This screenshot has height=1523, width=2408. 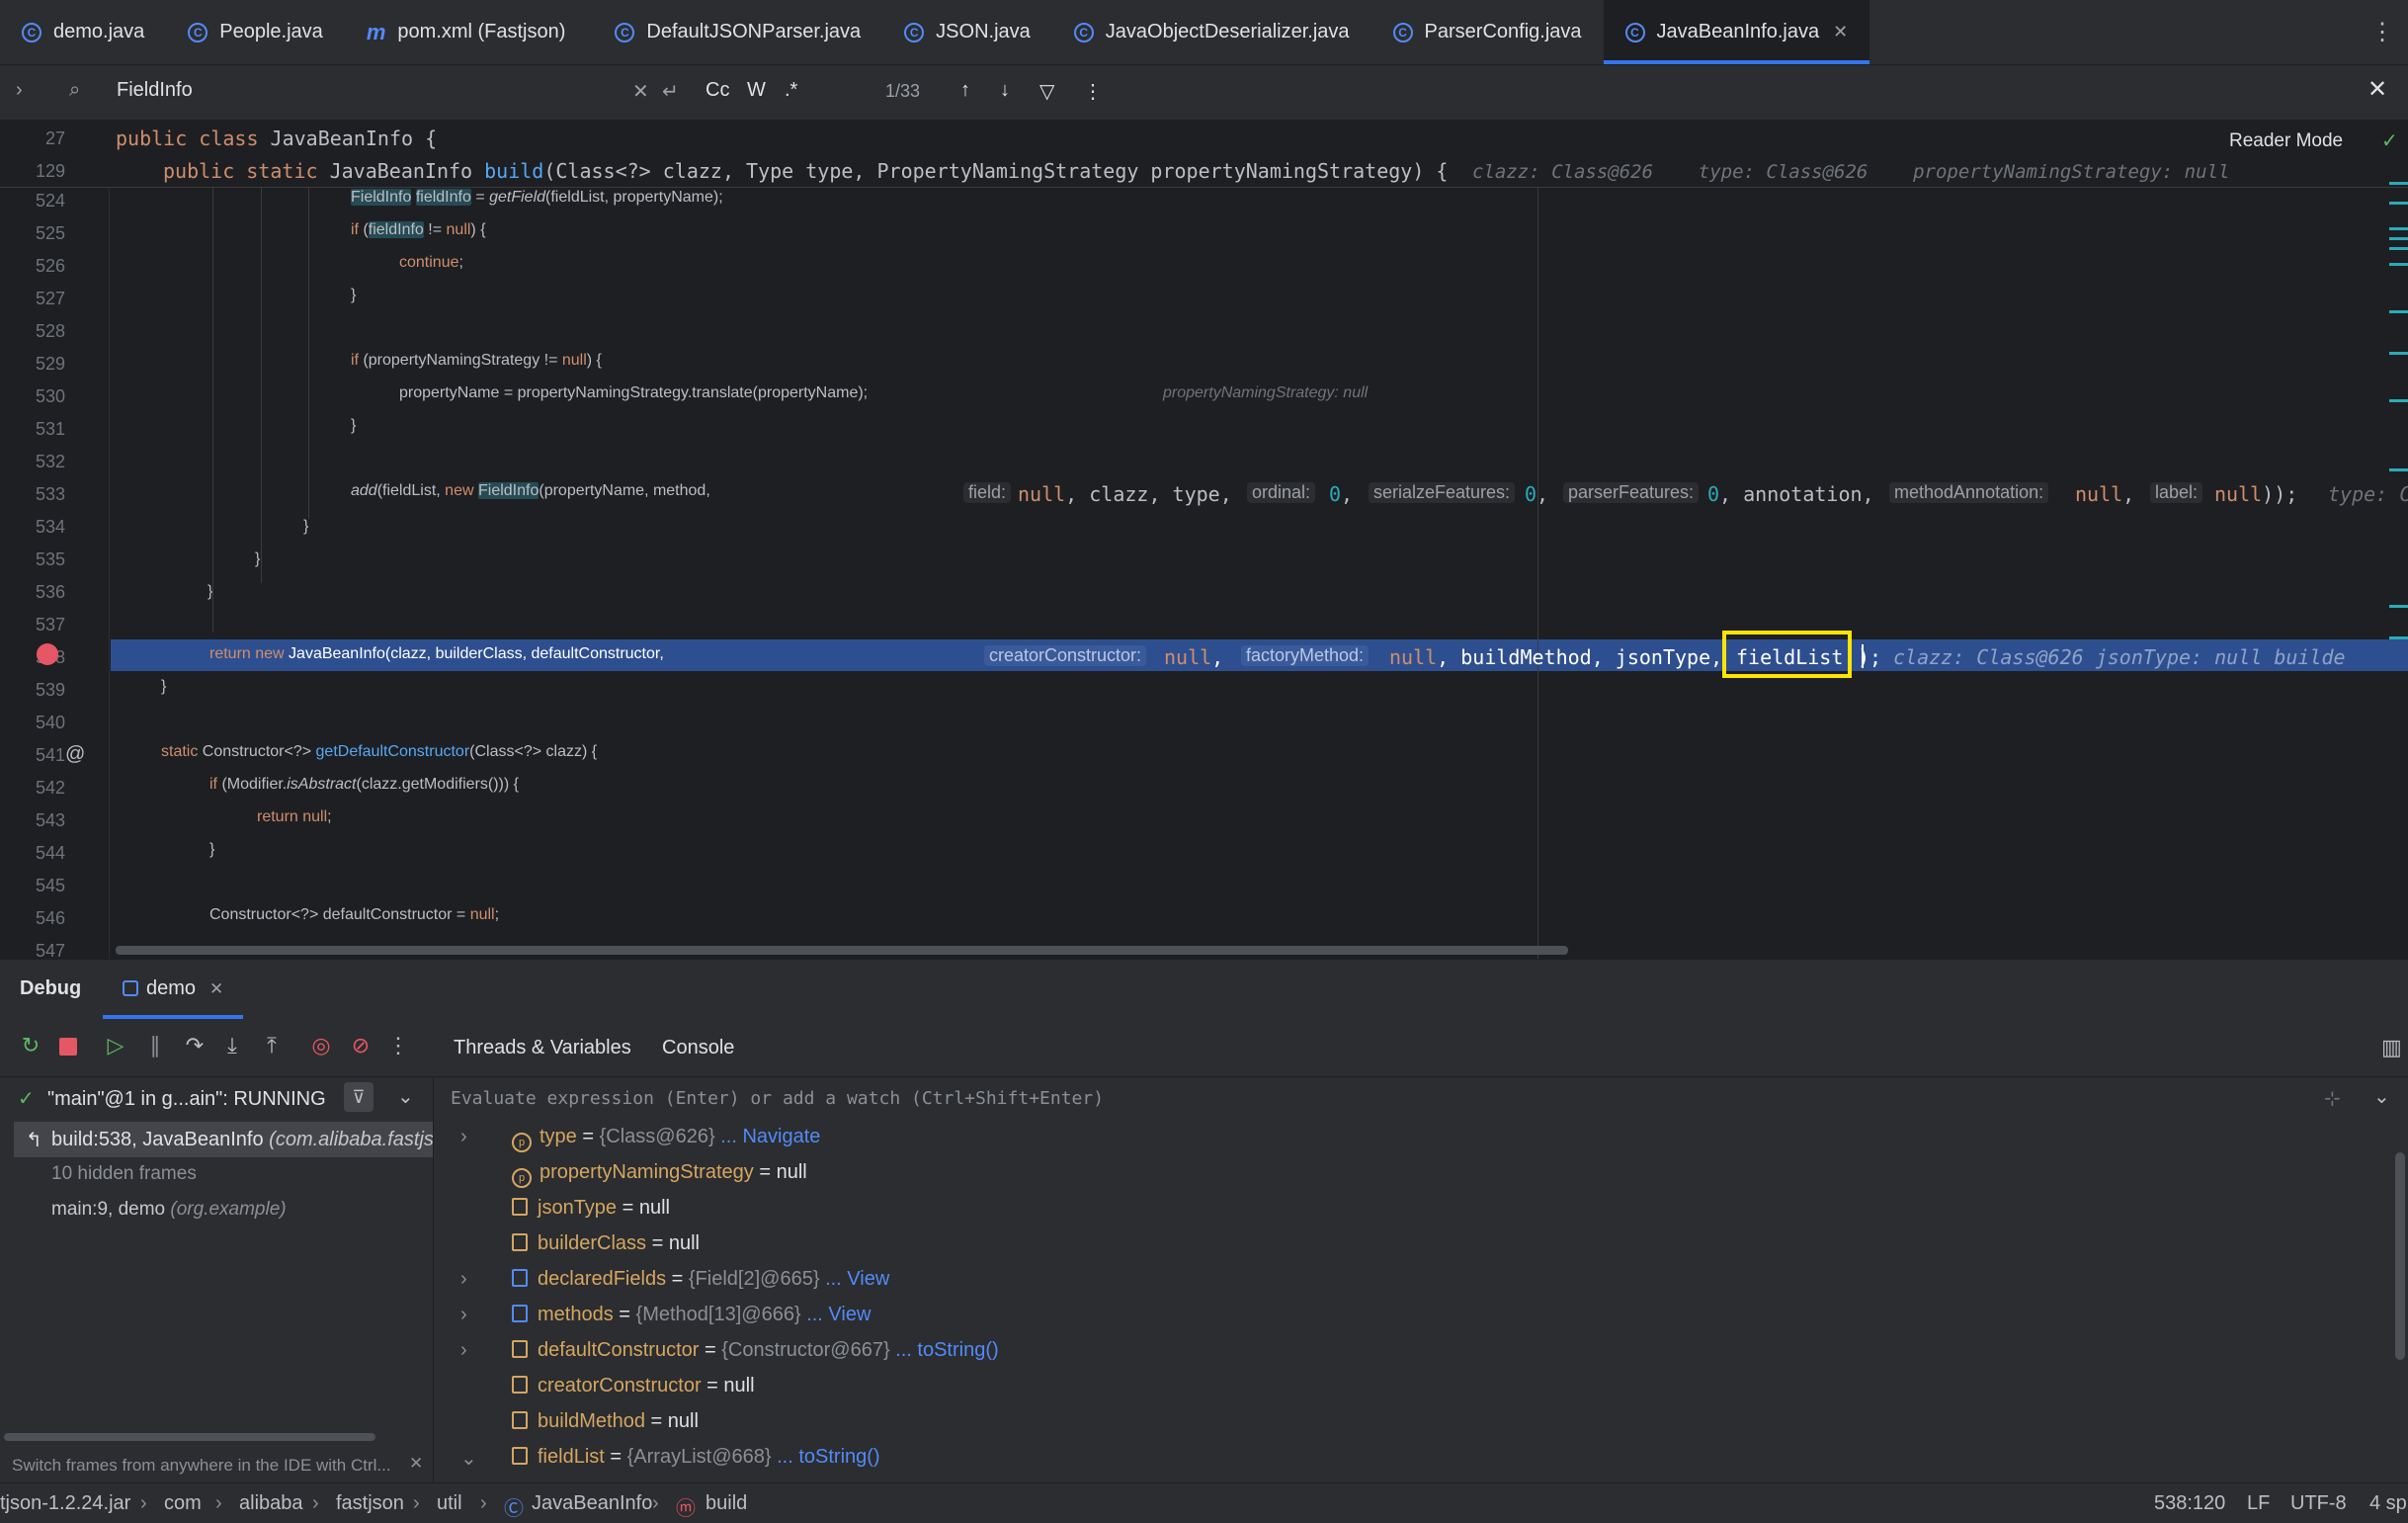 What do you see at coordinates (842, 950) in the screenshot?
I see `horizontal-scrollbar` at bounding box center [842, 950].